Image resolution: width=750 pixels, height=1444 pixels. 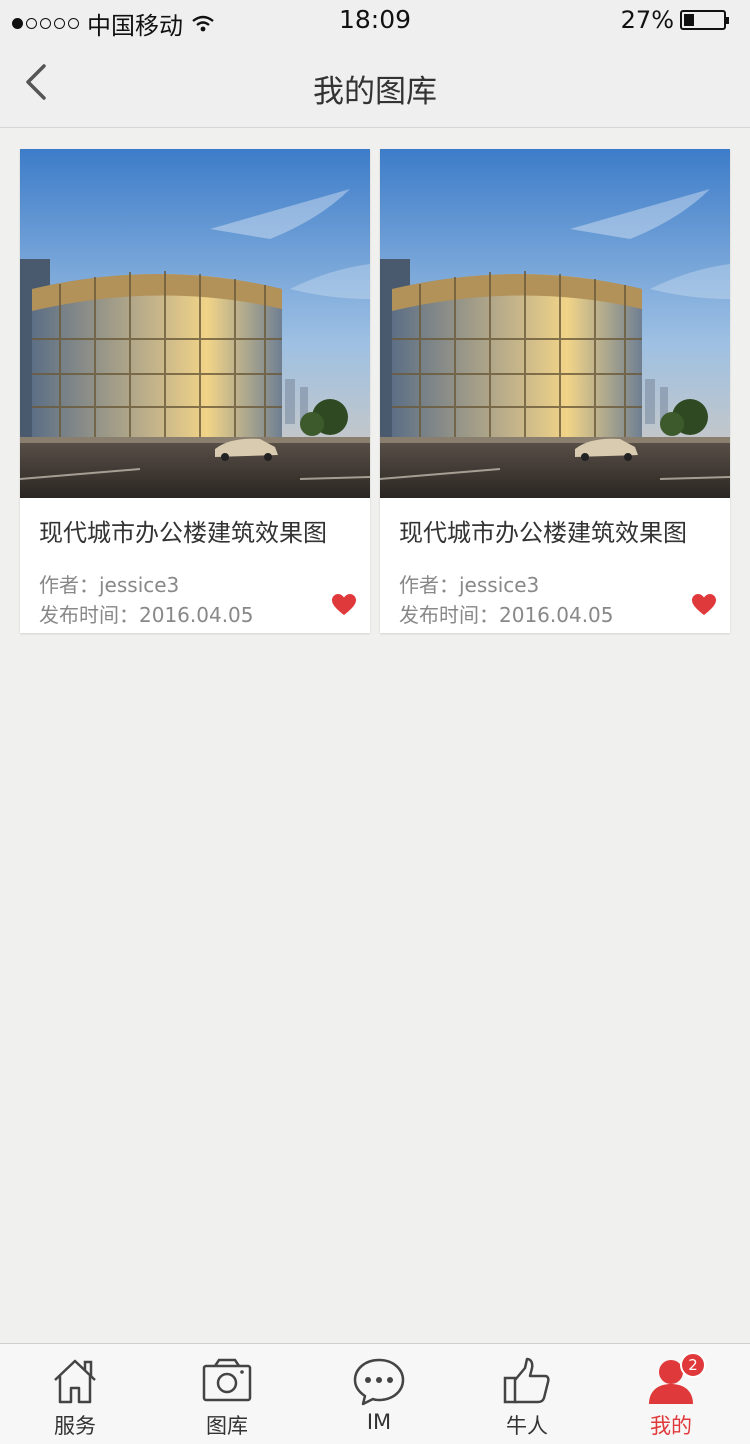 I want to click on status-right: 27%, so click(x=674, y=20).